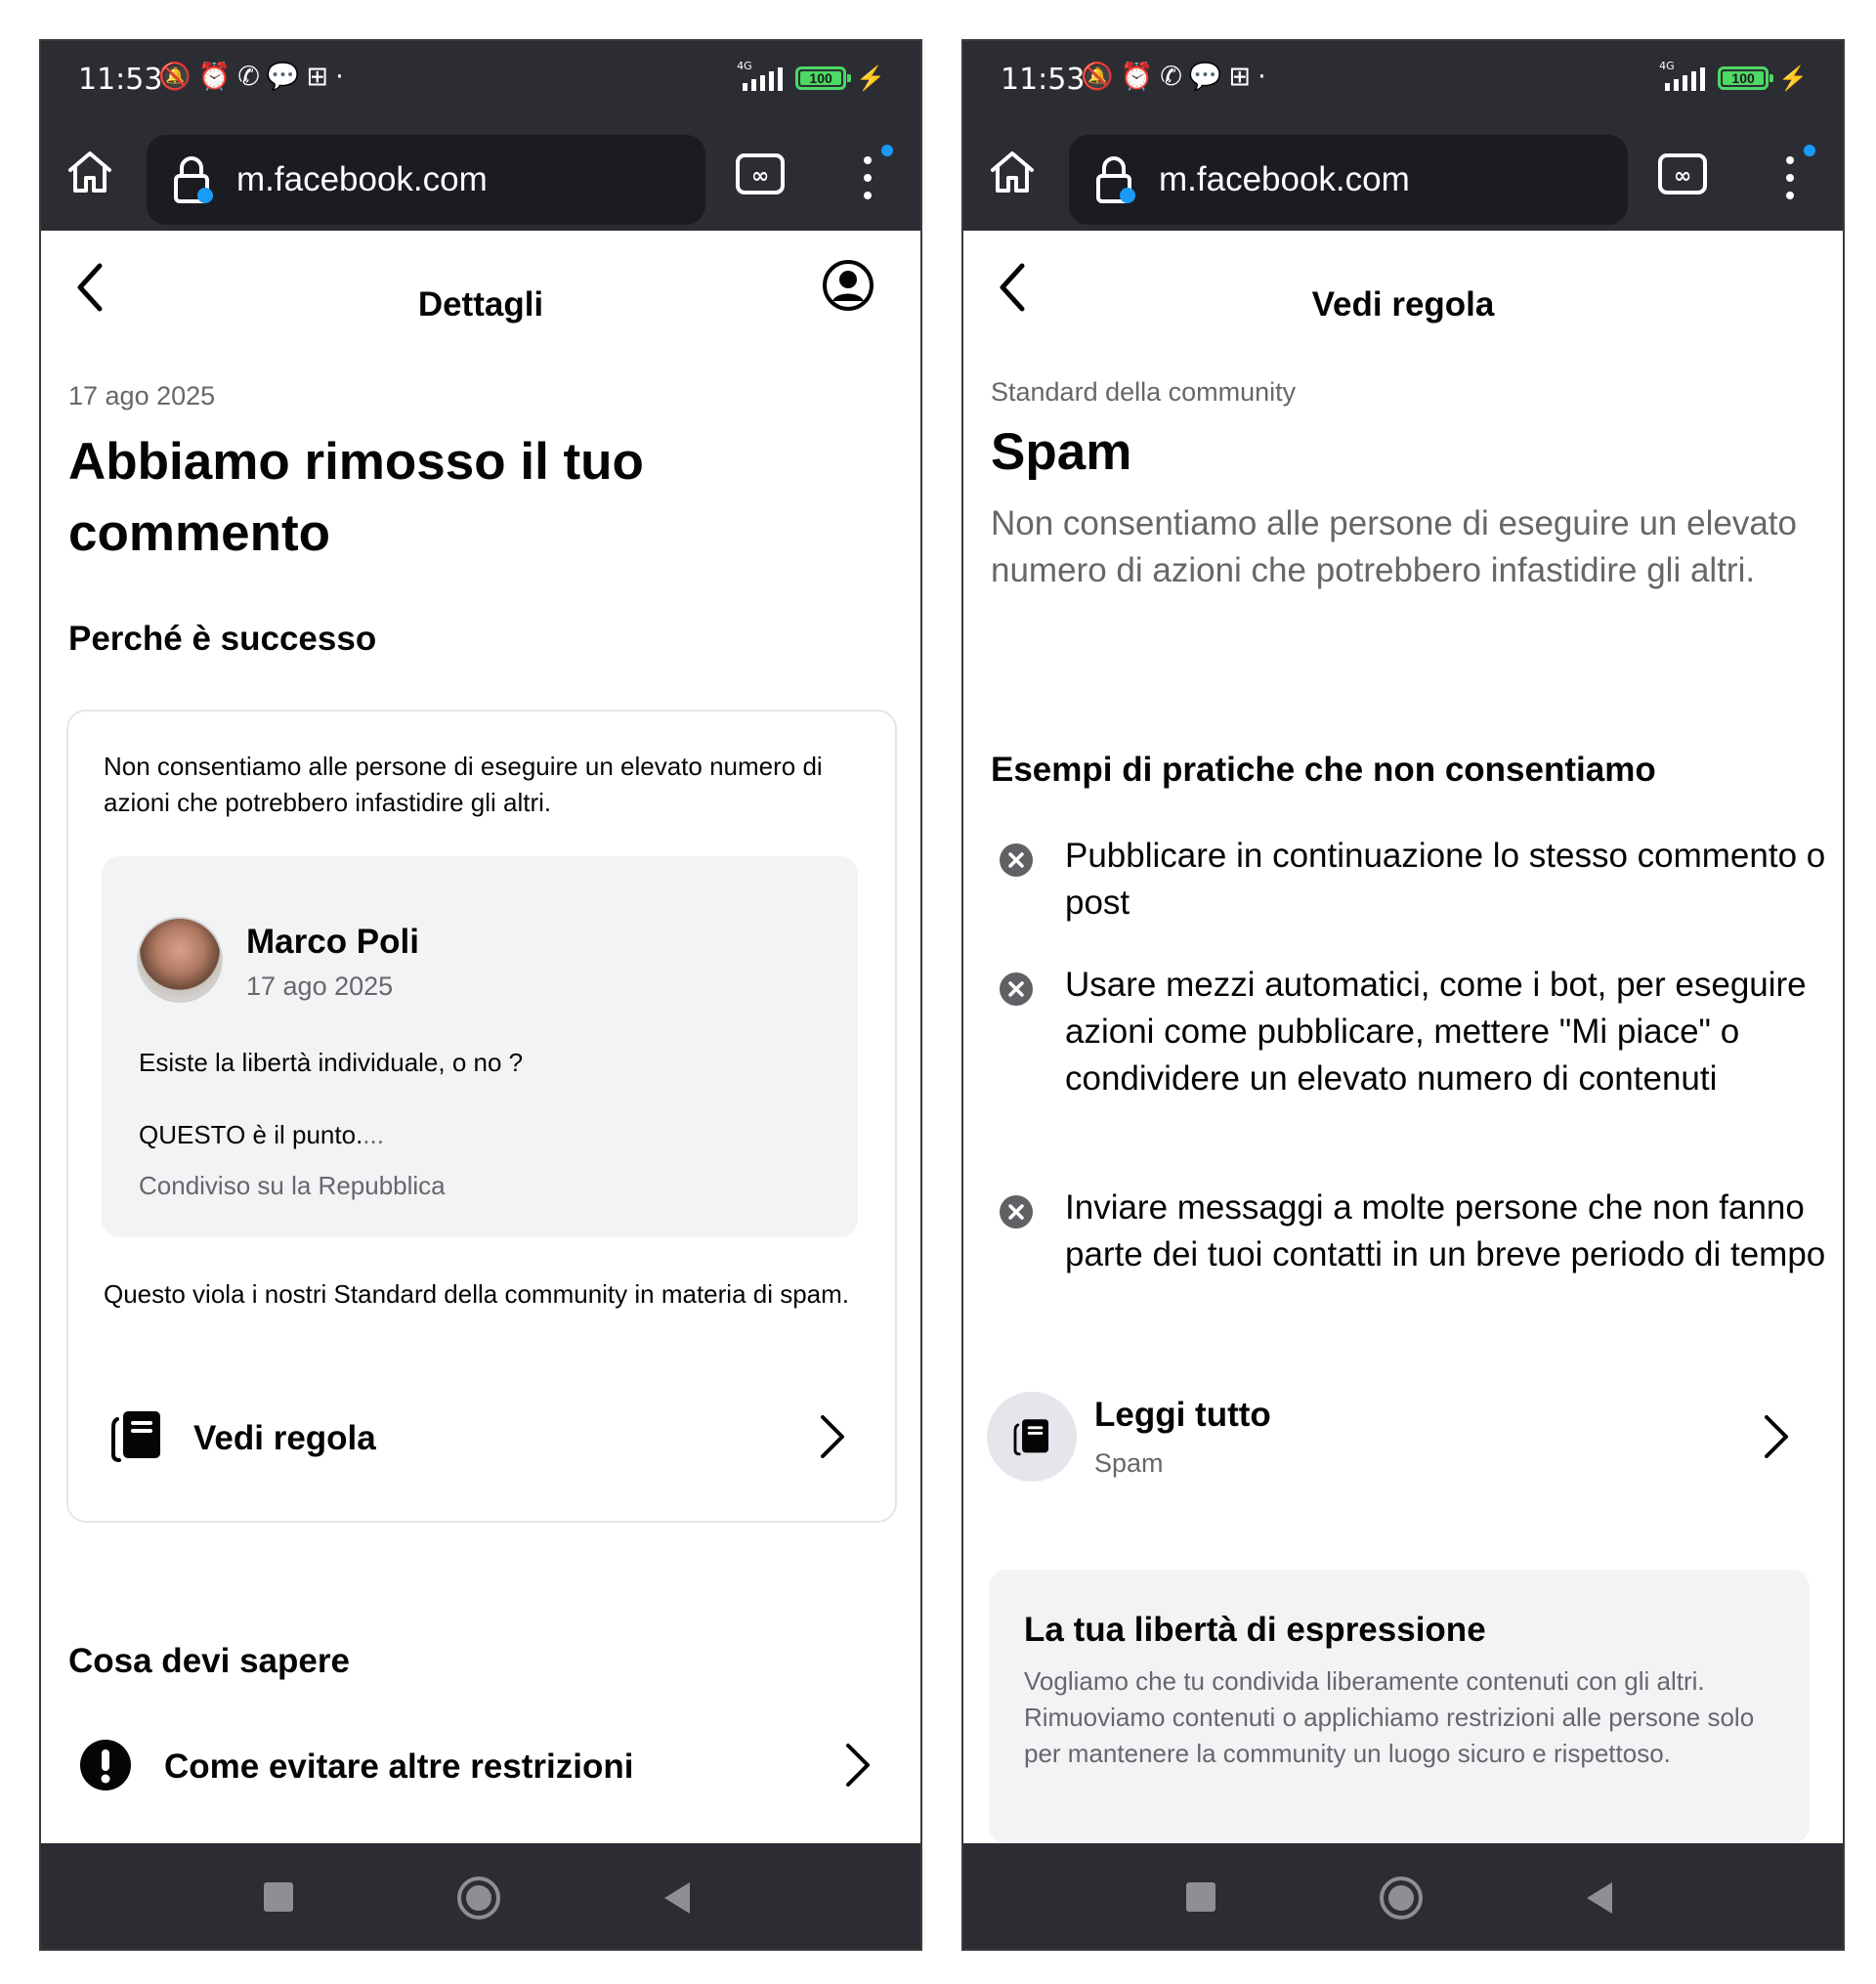  I want to click on examples-heading: Esempi di pratiche che non consentiamo, so click(1323, 770).